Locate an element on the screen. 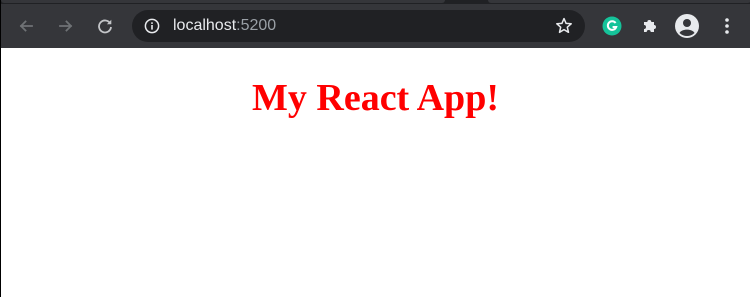  kebab-menu-icon is located at coordinates (727, 26).